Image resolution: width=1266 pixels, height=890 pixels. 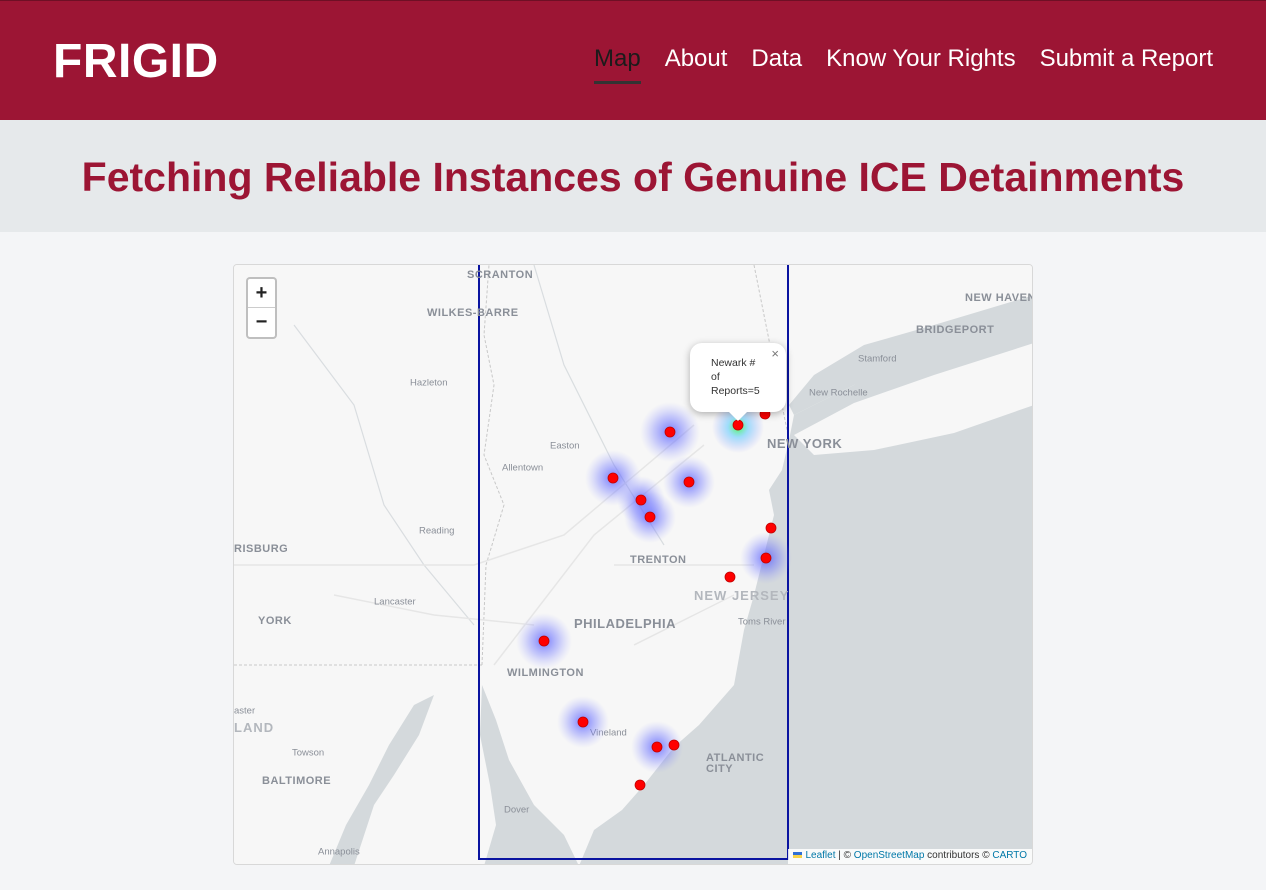 What do you see at coordinates (658, 560) in the screenshot?
I see `map-label: TRENTON` at bounding box center [658, 560].